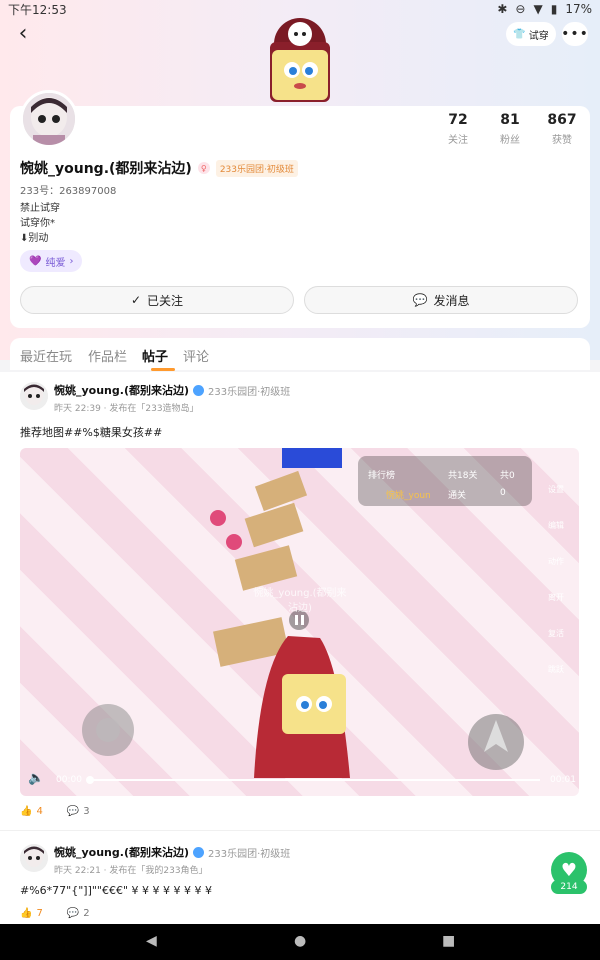 Image resolution: width=600 pixels, height=960 pixels. I want to click on battery-icon: ▮, so click(554, 9).